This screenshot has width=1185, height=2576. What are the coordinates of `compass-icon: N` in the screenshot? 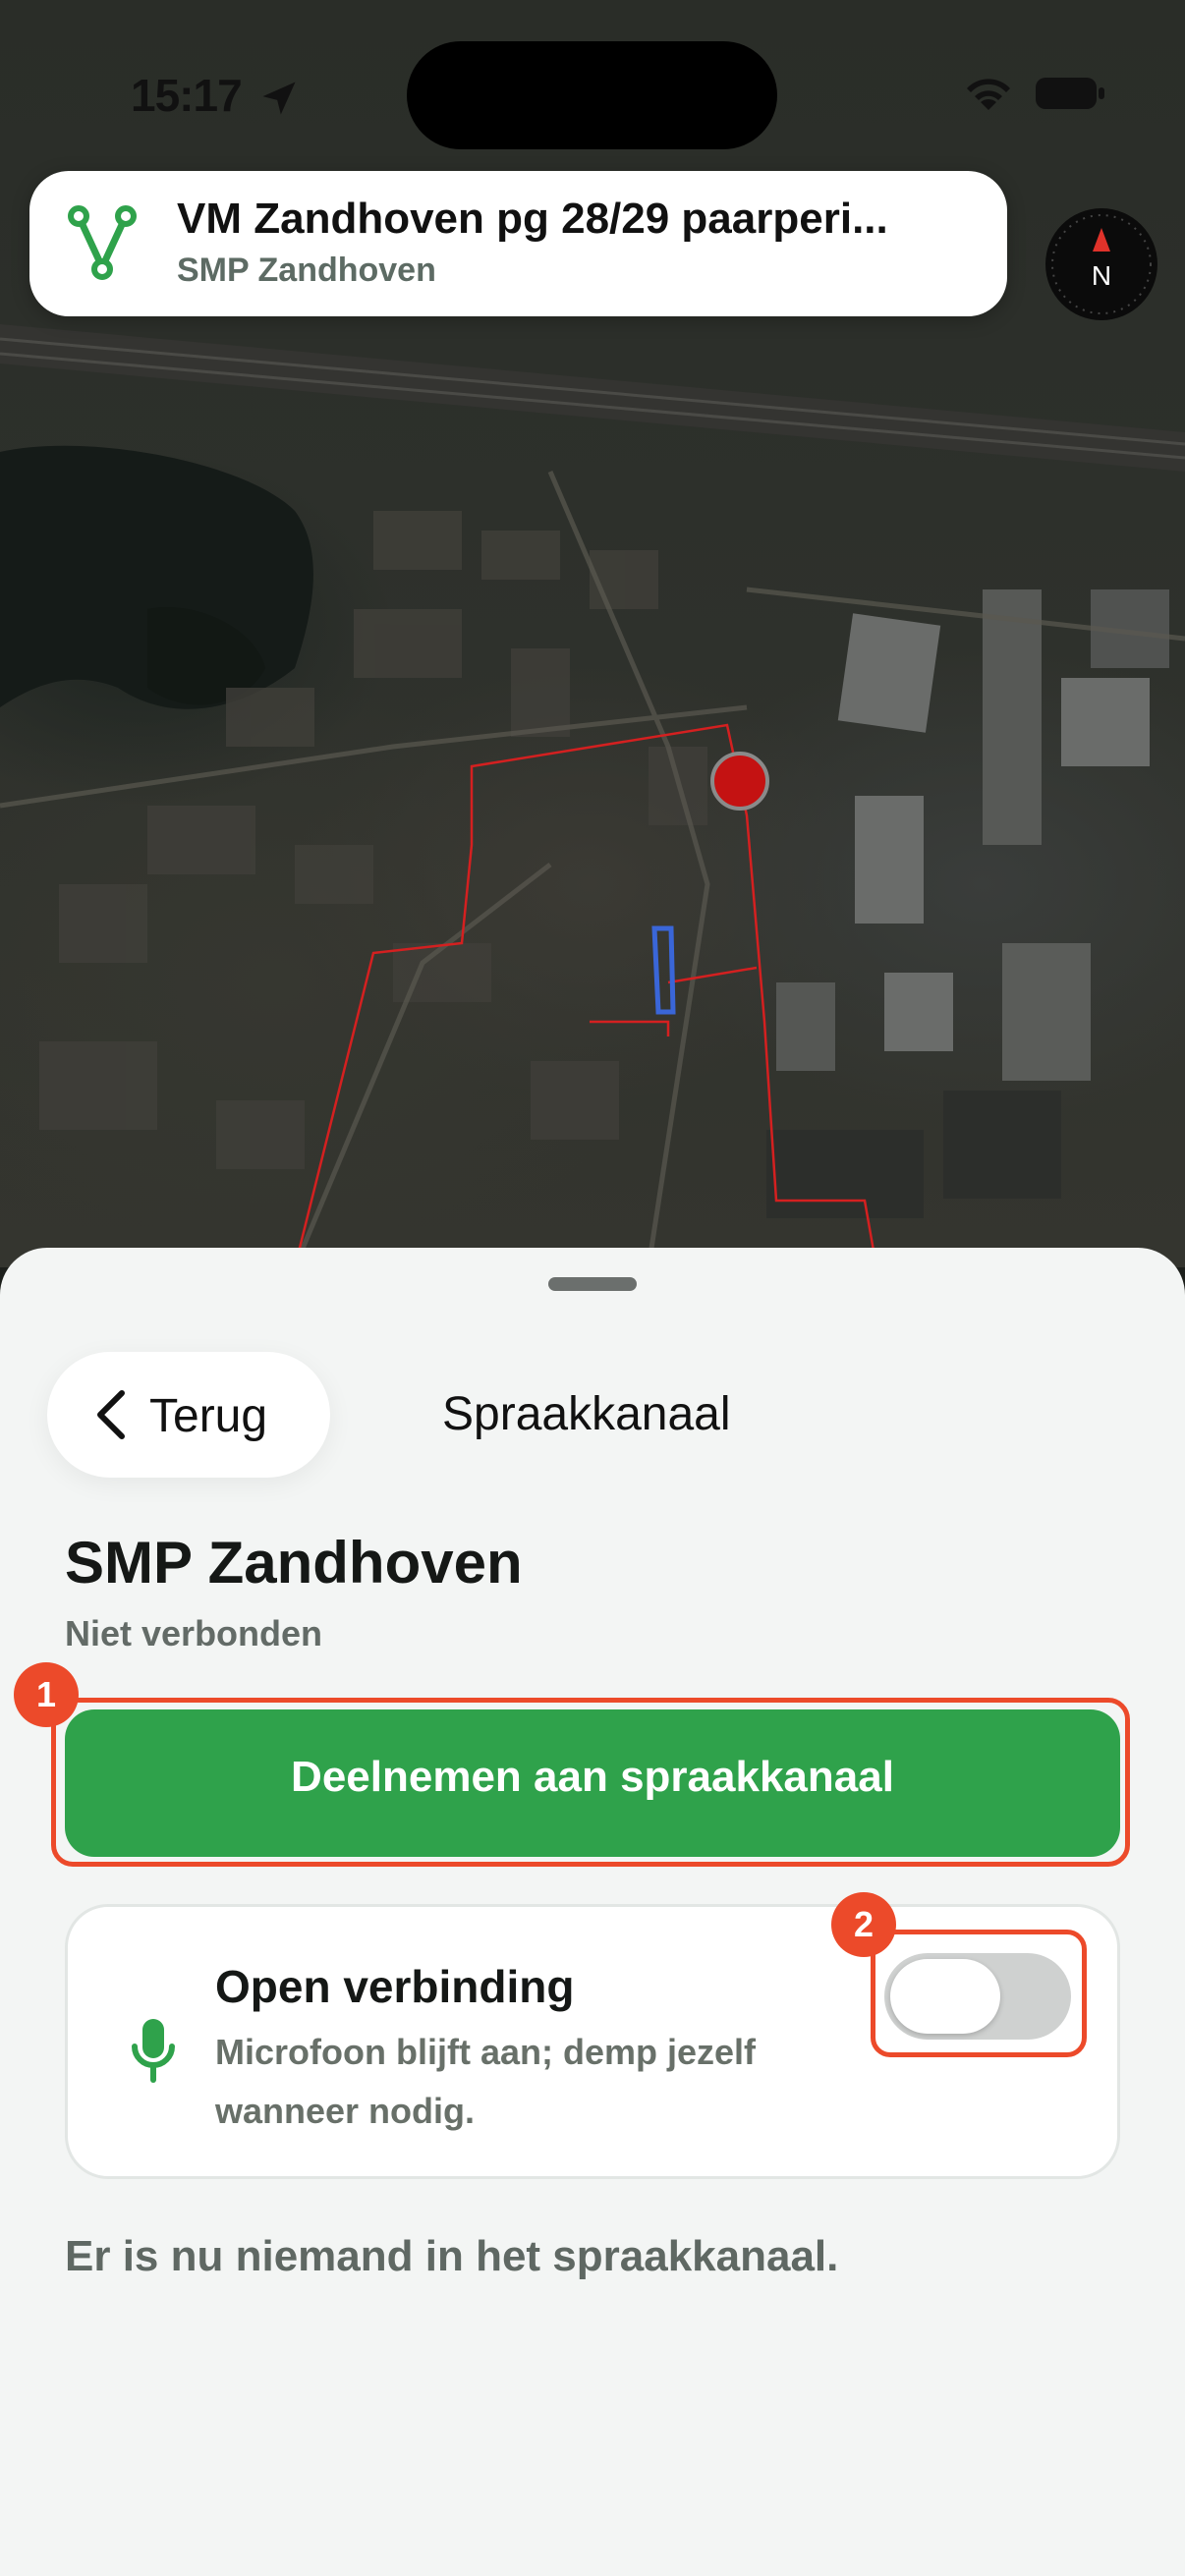 It's located at (1102, 264).